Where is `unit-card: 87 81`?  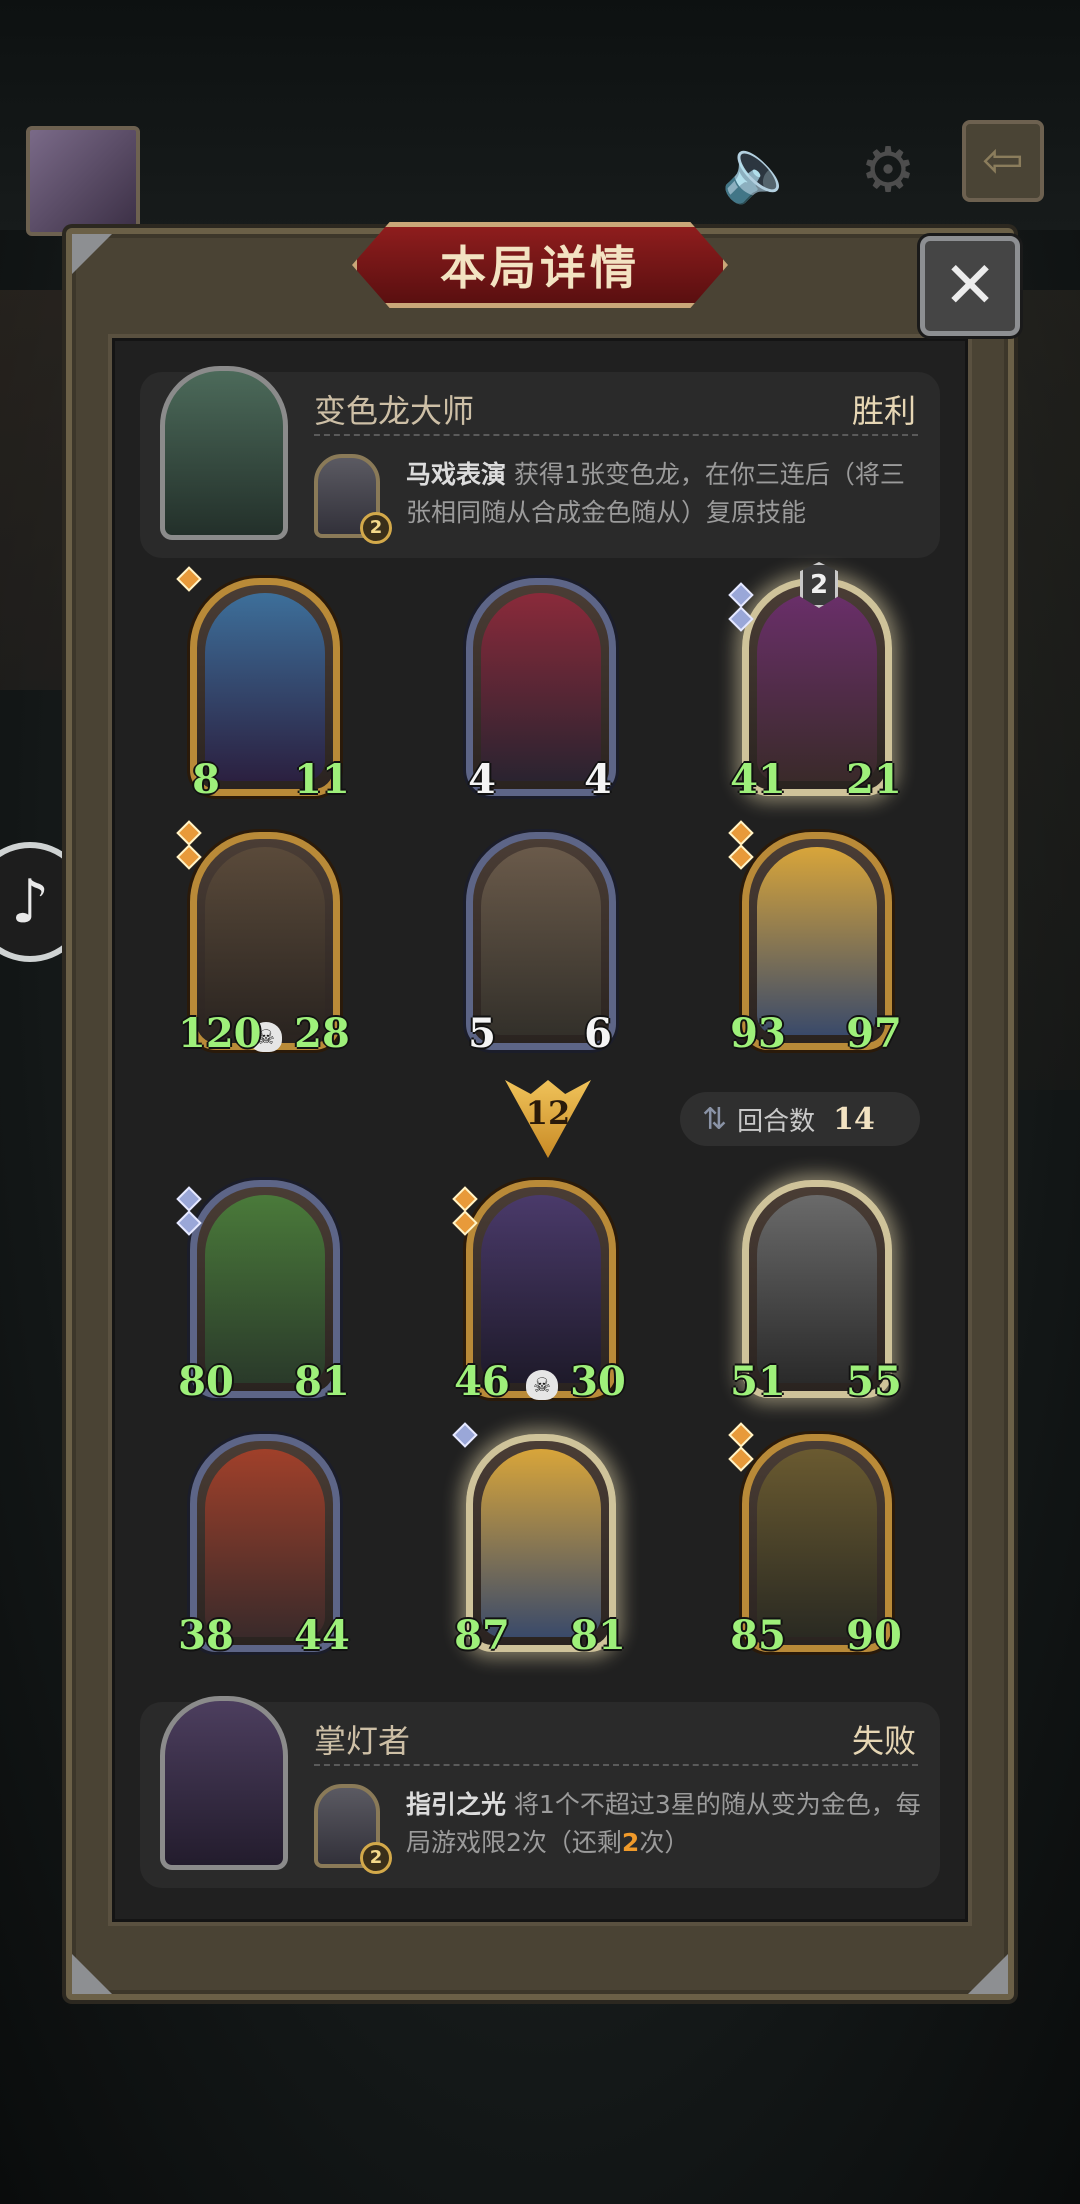 unit-card: 87 81 is located at coordinates (539, 1543).